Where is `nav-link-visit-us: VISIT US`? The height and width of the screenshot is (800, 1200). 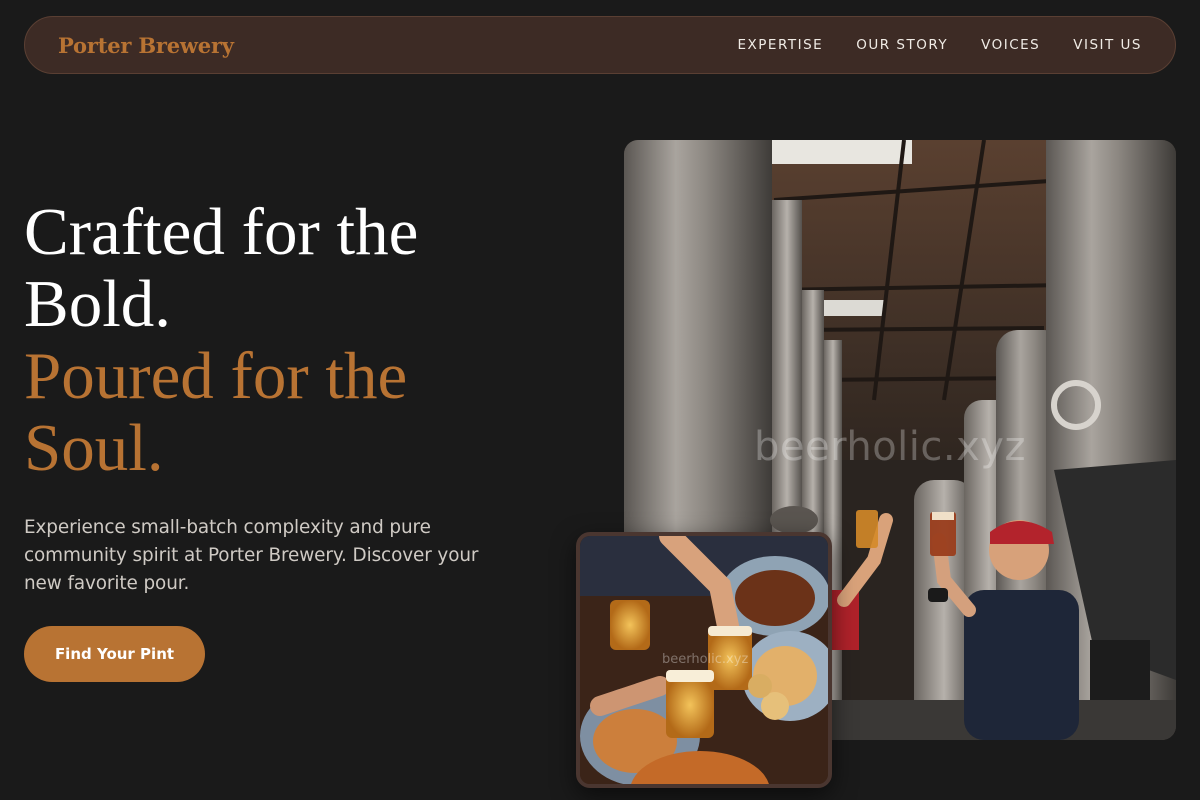 nav-link-visit-us: VISIT US is located at coordinates (1107, 45).